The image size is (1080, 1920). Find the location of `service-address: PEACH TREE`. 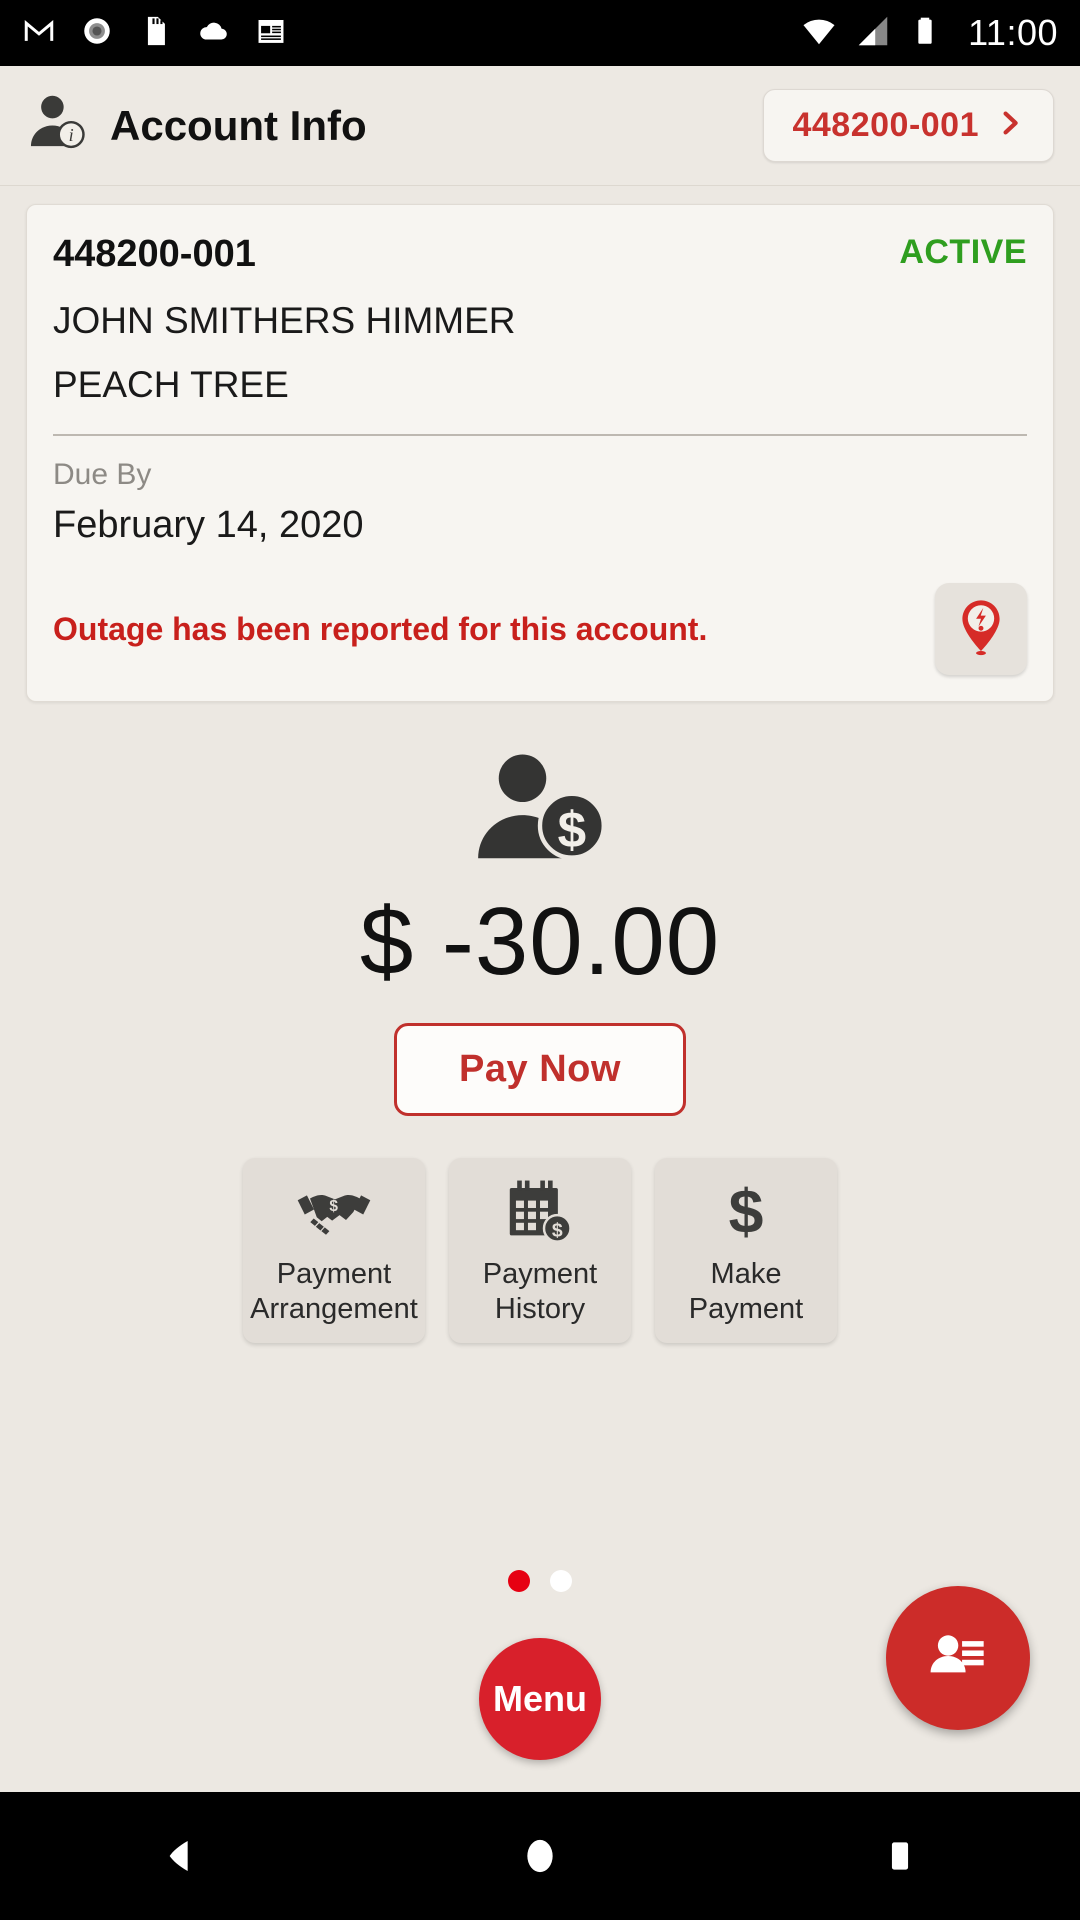

service-address: PEACH TREE is located at coordinates (171, 384).